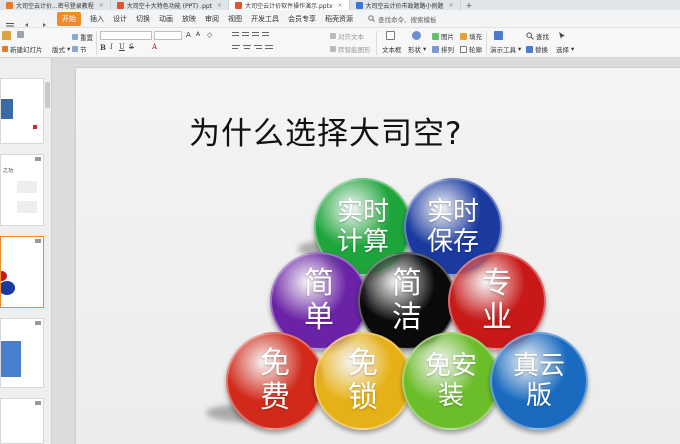 The height and width of the screenshot is (444, 680). Describe the element at coordinates (417, 49) in the screenshot. I see `shape-button: 形状 ▾` at that location.